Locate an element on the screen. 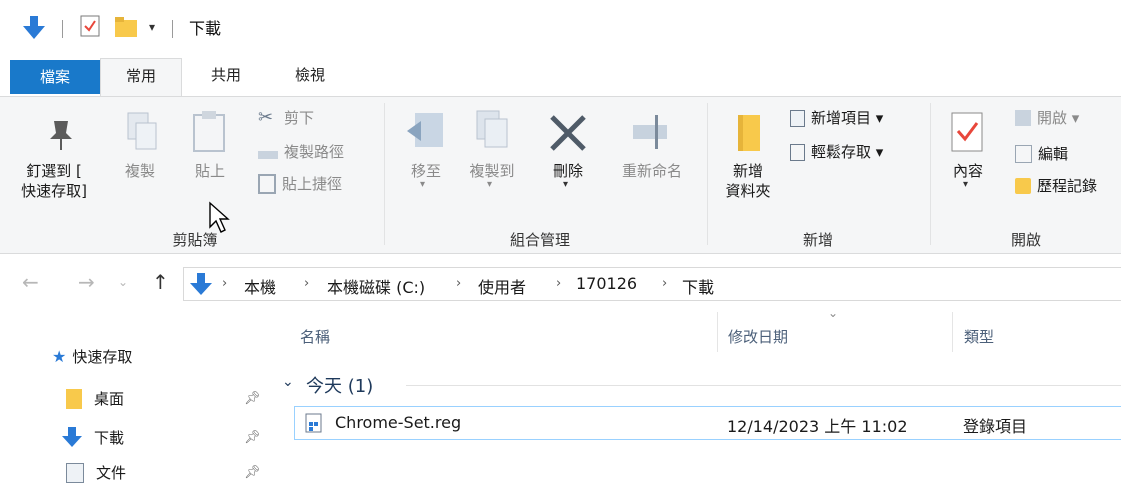  tab-home: 常用 is located at coordinates (141, 77).